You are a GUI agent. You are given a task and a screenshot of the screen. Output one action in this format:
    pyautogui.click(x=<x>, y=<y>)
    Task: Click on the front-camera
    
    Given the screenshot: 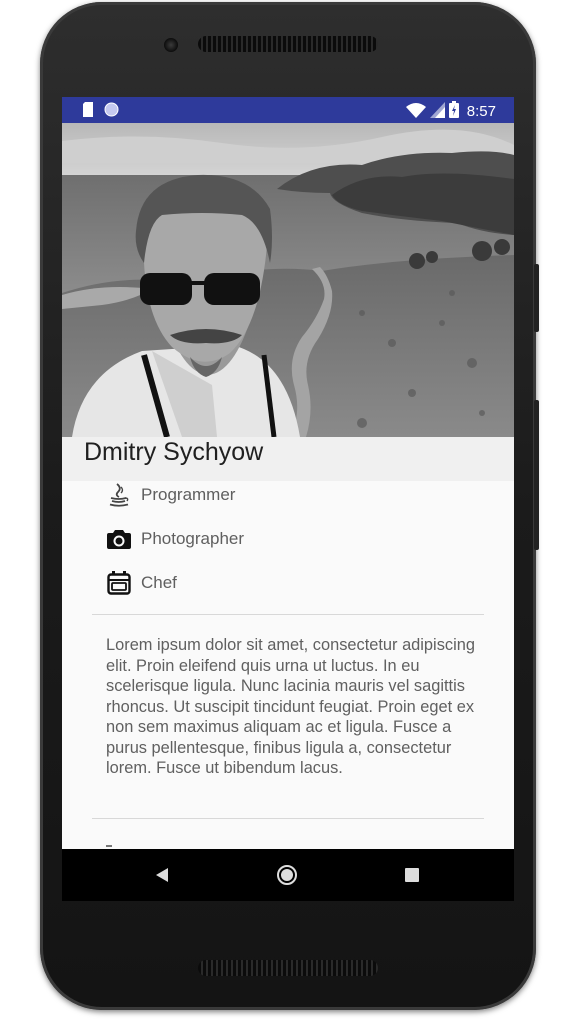 What is the action you would take?
    pyautogui.click(x=171, y=45)
    